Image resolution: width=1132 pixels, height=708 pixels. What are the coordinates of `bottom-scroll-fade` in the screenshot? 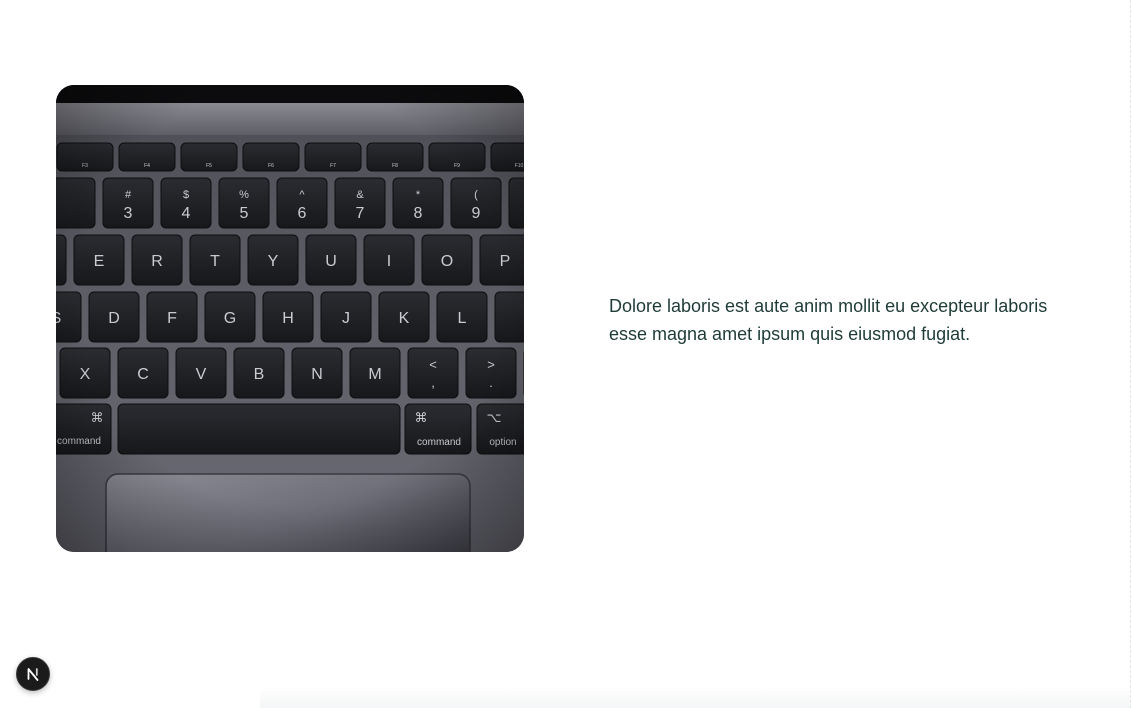 It's located at (695, 697).